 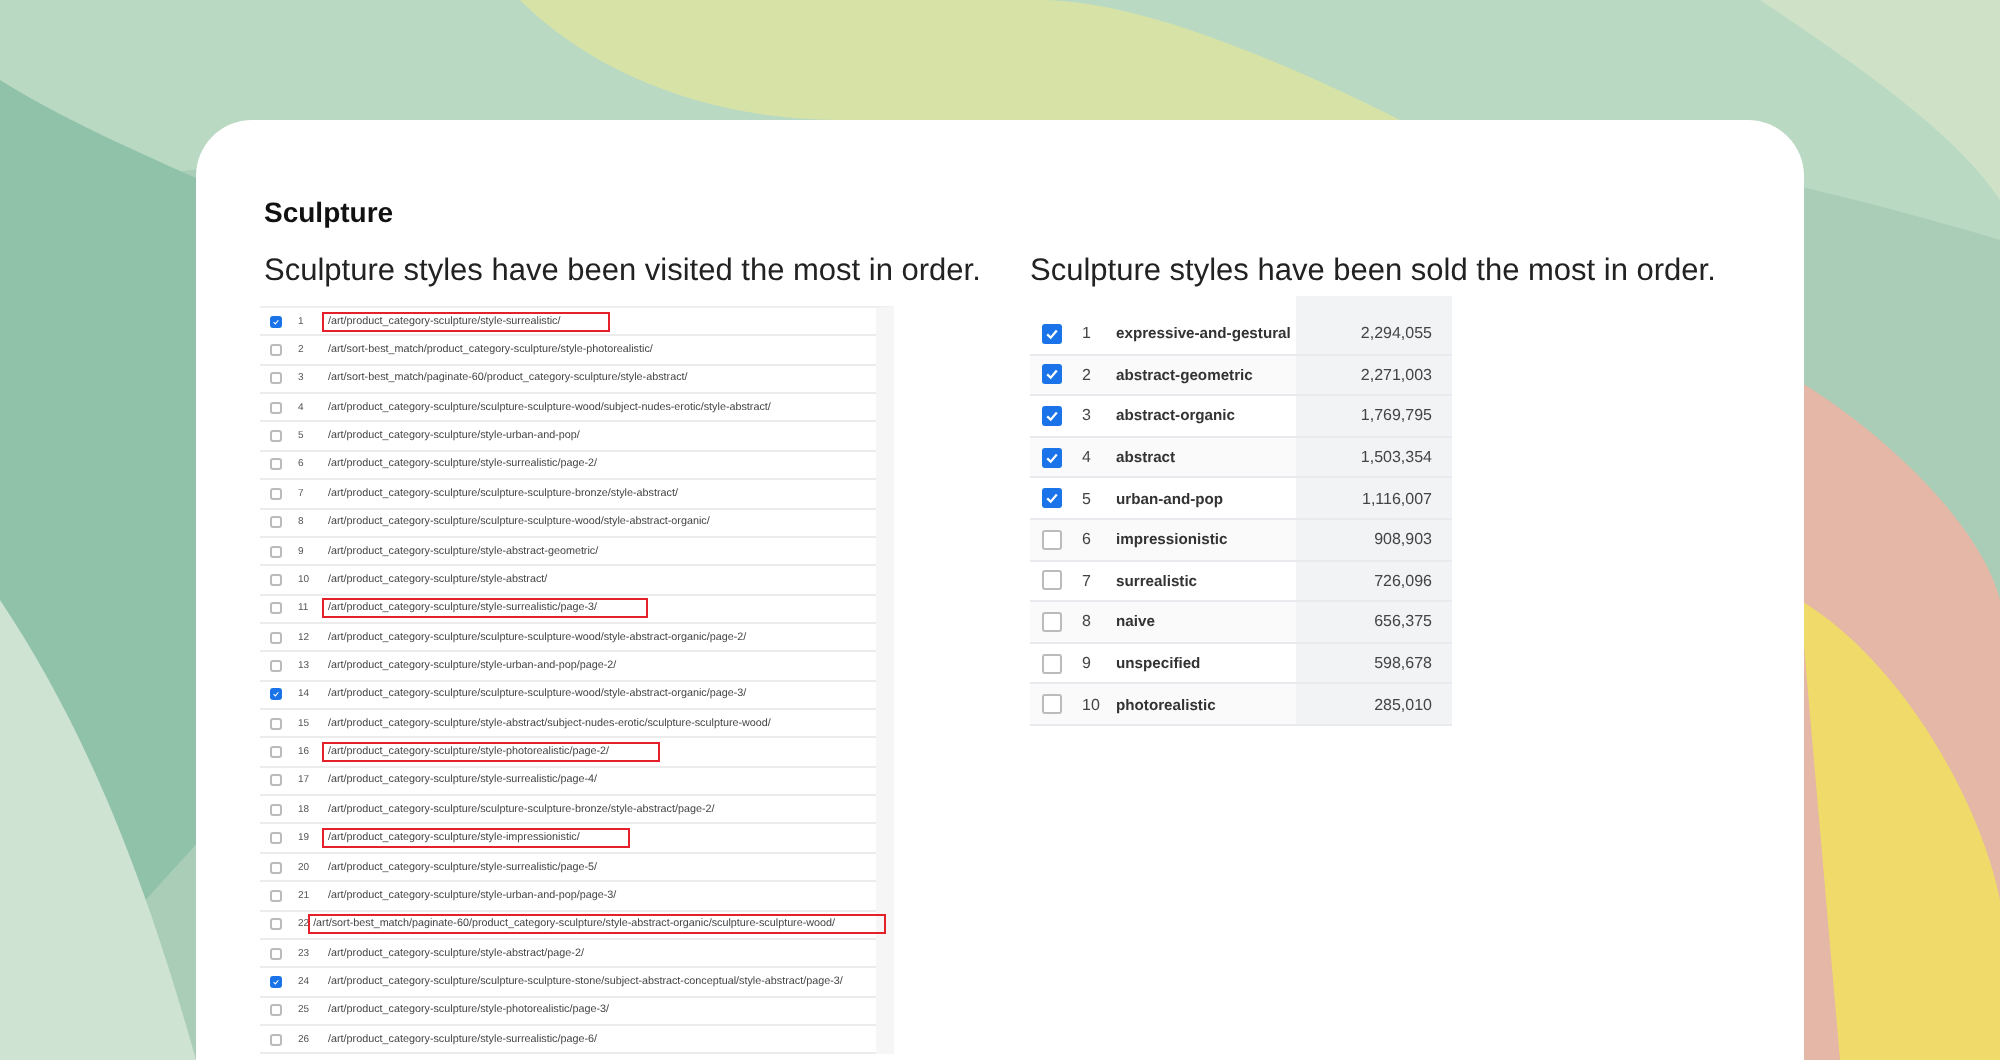 I want to click on row-number: 8, so click(x=1087, y=621).